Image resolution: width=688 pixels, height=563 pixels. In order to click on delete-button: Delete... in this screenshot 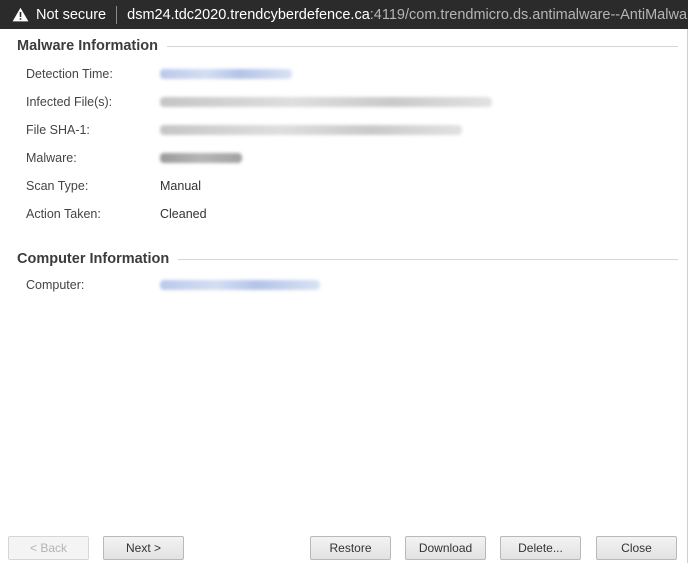, I will do `click(540, 548)`.